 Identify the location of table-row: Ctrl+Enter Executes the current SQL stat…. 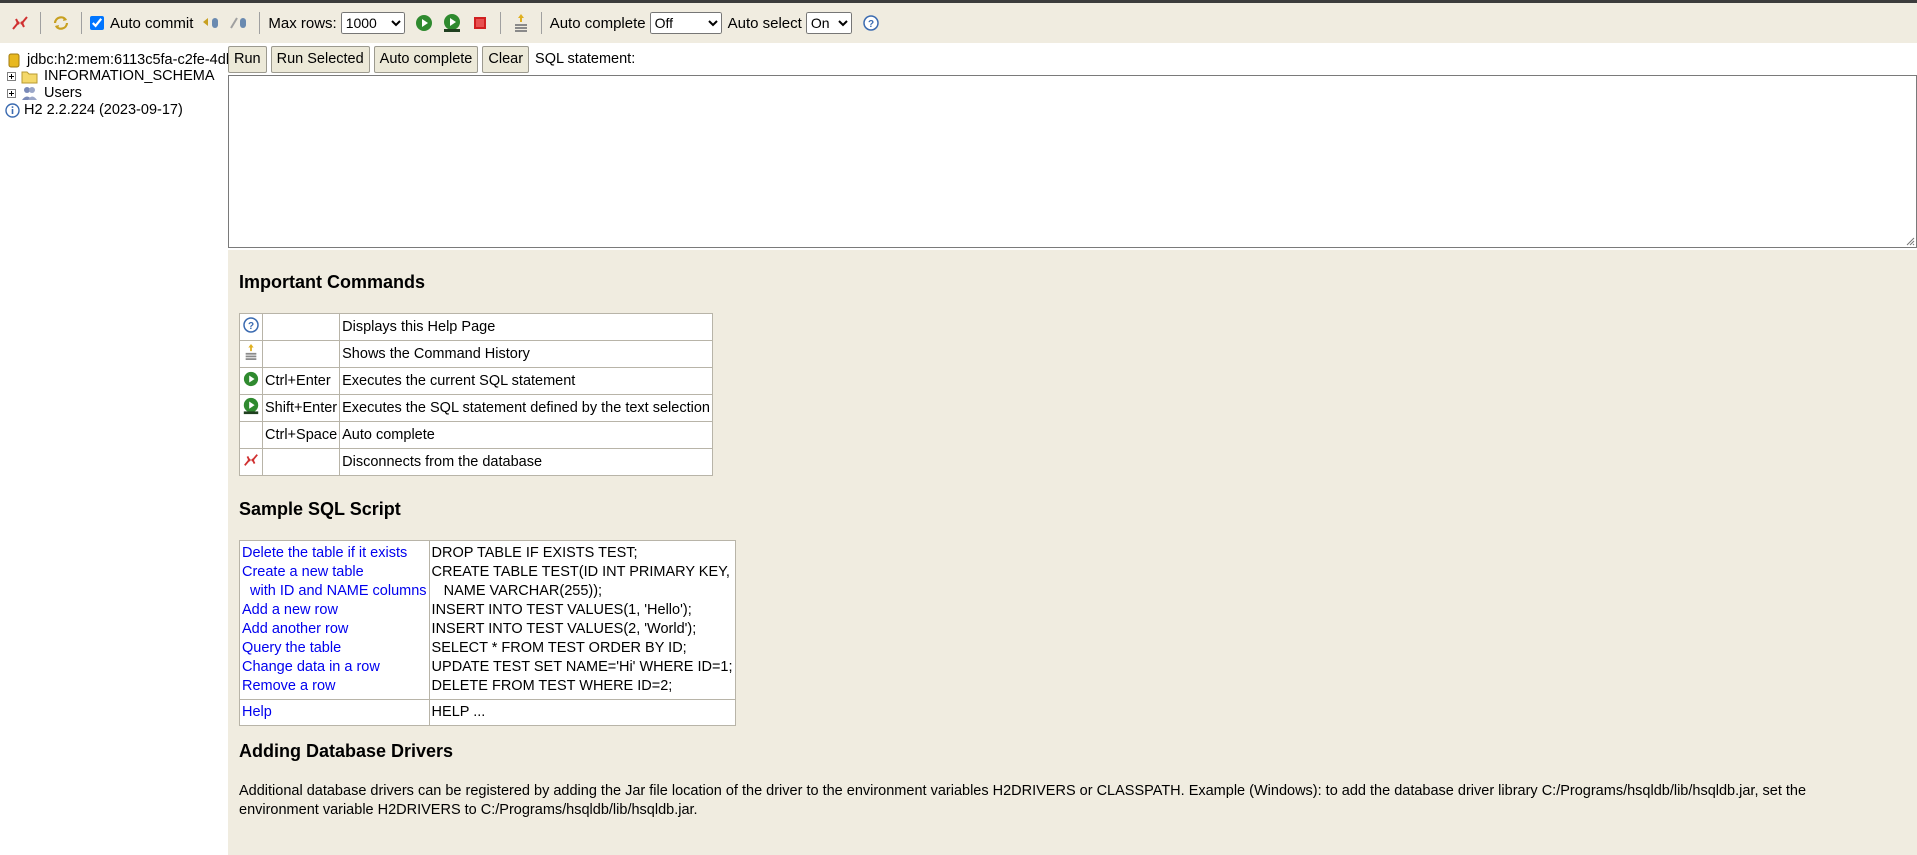
(476, 381).